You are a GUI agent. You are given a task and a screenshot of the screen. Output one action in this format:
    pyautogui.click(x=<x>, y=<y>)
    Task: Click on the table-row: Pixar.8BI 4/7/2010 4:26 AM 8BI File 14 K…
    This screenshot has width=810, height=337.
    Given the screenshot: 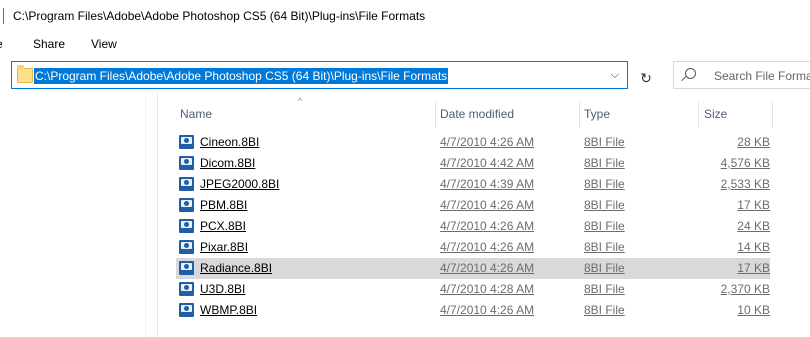 What is the action you would take?
    pyautogui.click(x=473, y=247)
    